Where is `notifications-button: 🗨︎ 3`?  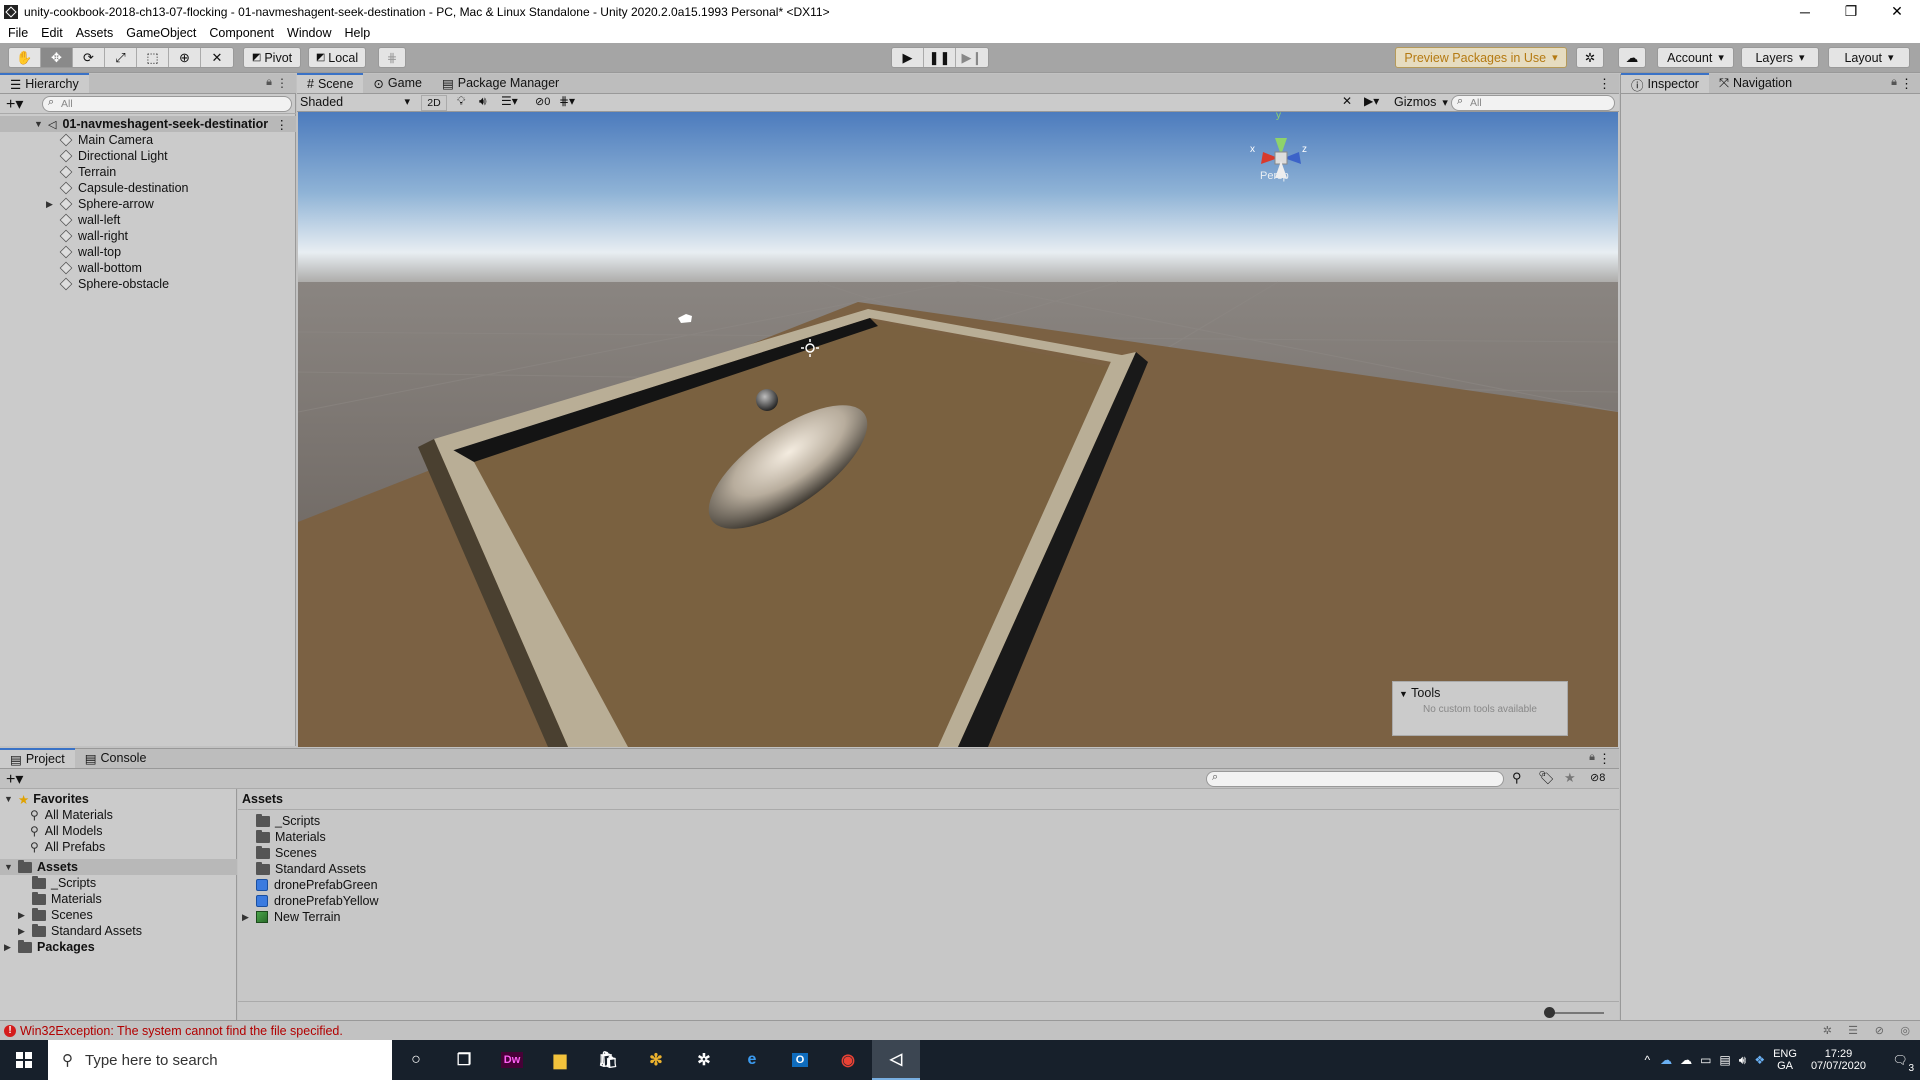
notifications-button: 🗨︎ 3 is located at coordinates (1900, 1060).